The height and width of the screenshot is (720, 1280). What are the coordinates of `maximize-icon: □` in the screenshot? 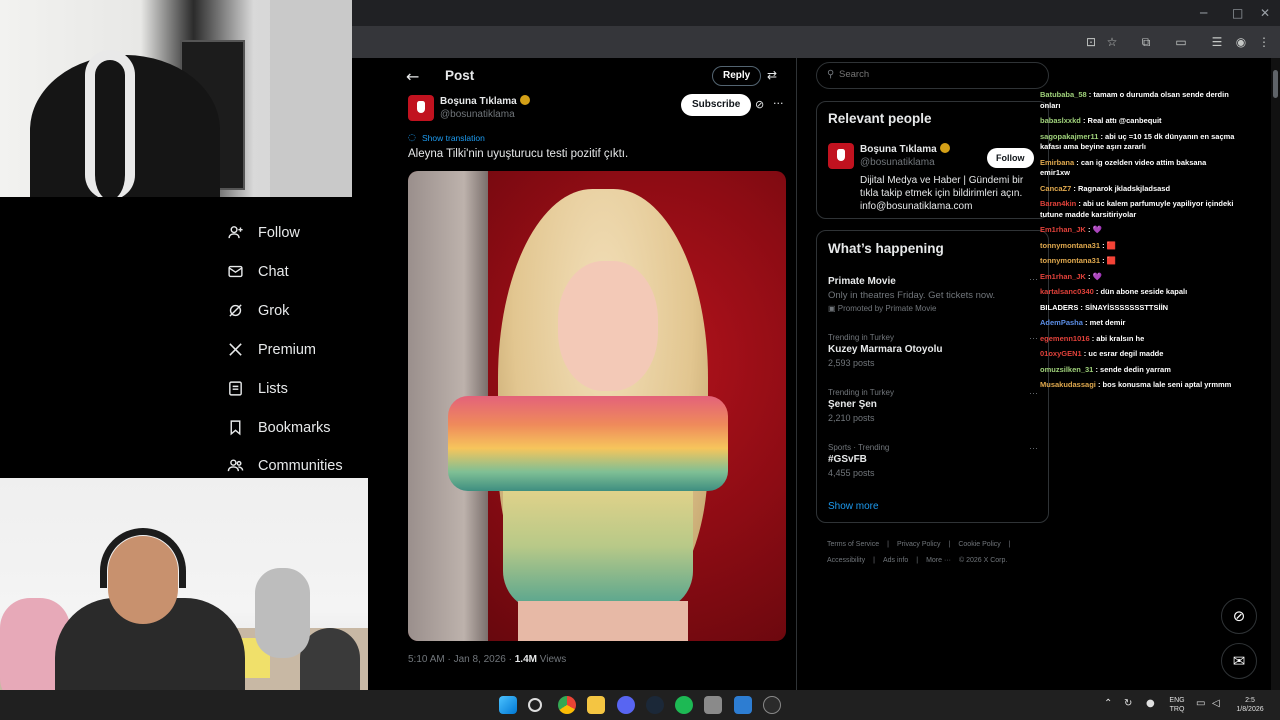 It's located at (1237, 13).